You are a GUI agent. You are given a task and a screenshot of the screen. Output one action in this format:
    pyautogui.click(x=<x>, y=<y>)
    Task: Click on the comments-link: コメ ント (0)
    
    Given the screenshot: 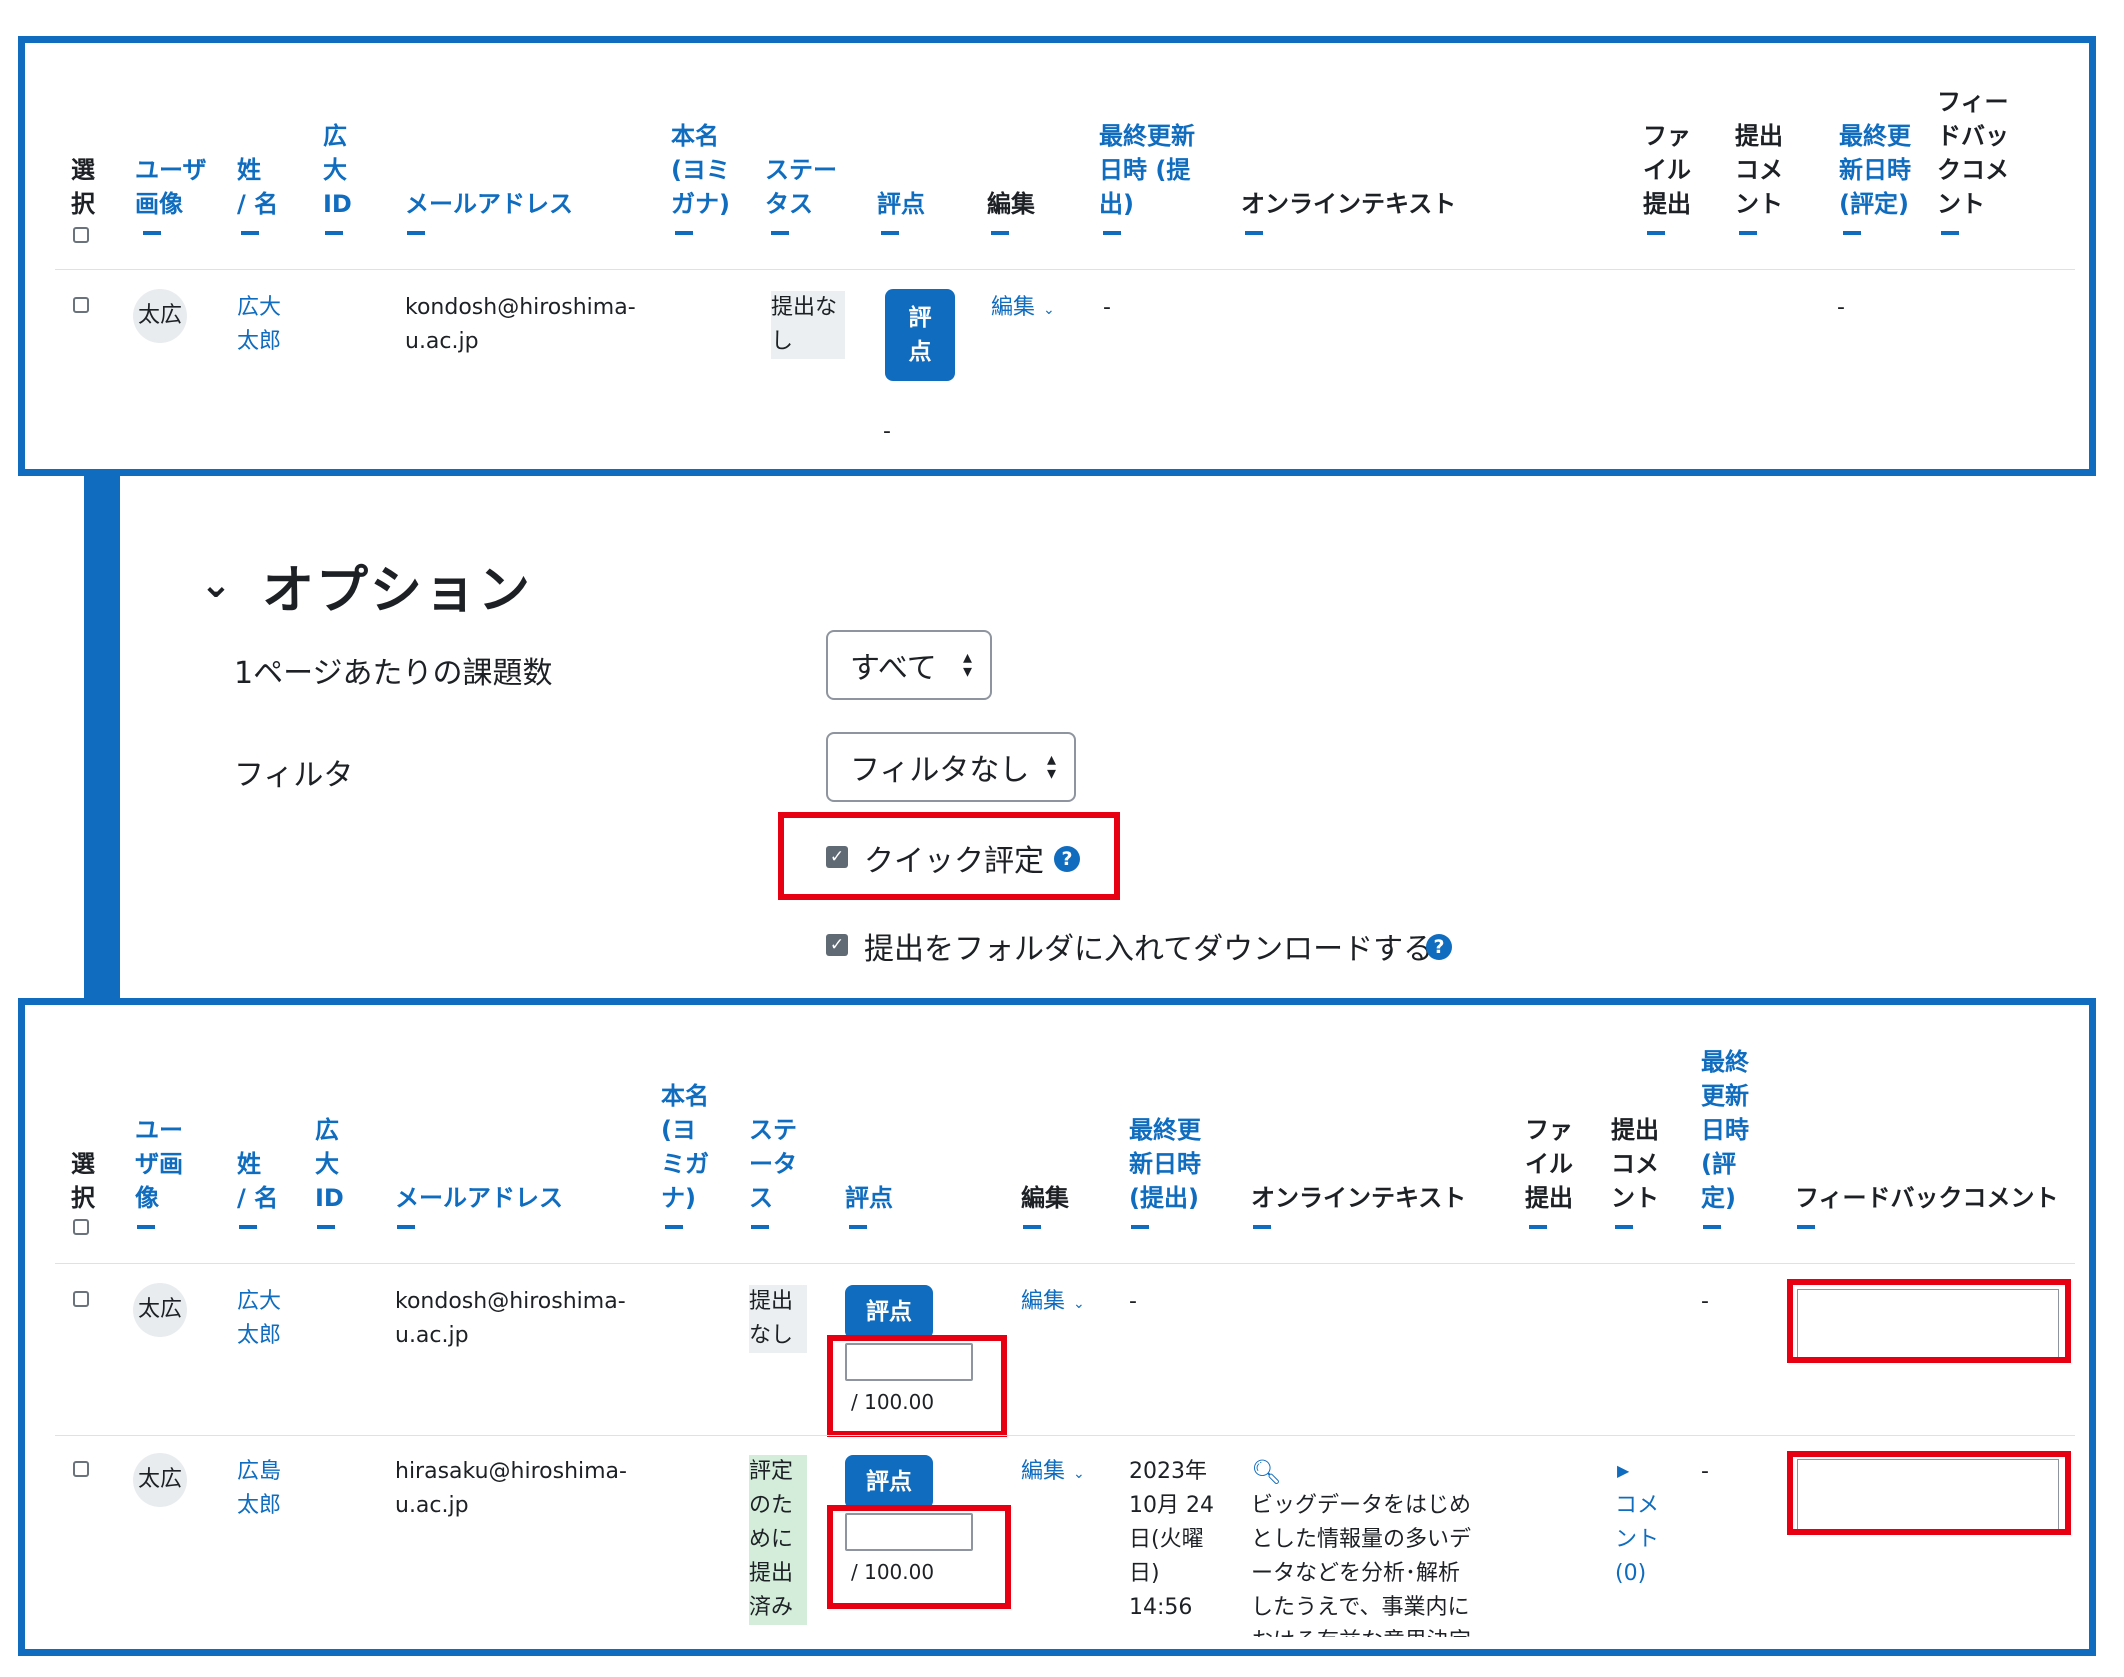 What is the action you would take?
    pyautogui.click(x=1637, y=1540)
    